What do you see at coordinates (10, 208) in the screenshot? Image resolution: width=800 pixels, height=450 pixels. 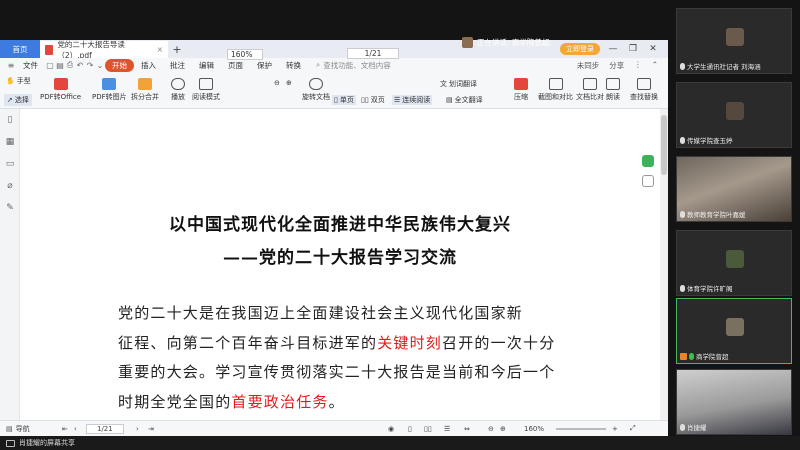 I see `signature-icon: ✎` at bounding box center [10, 208].